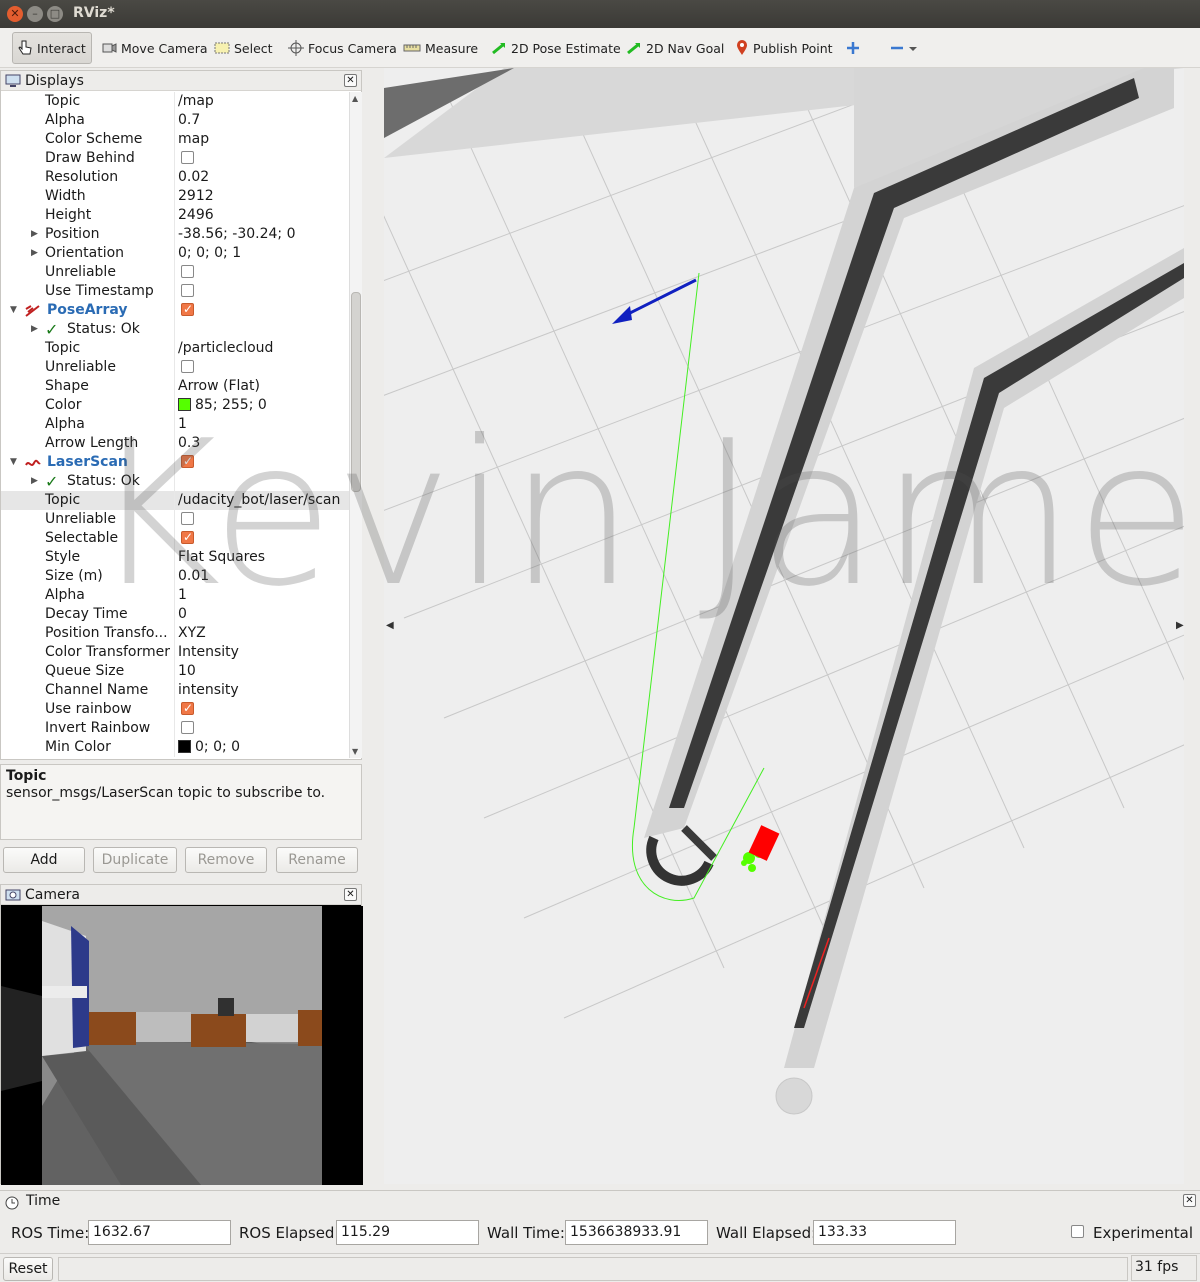 The width and height of the screenshot is (1200, 1282). I want to click on tree-row: Color Scheme map, so click(175, 139).